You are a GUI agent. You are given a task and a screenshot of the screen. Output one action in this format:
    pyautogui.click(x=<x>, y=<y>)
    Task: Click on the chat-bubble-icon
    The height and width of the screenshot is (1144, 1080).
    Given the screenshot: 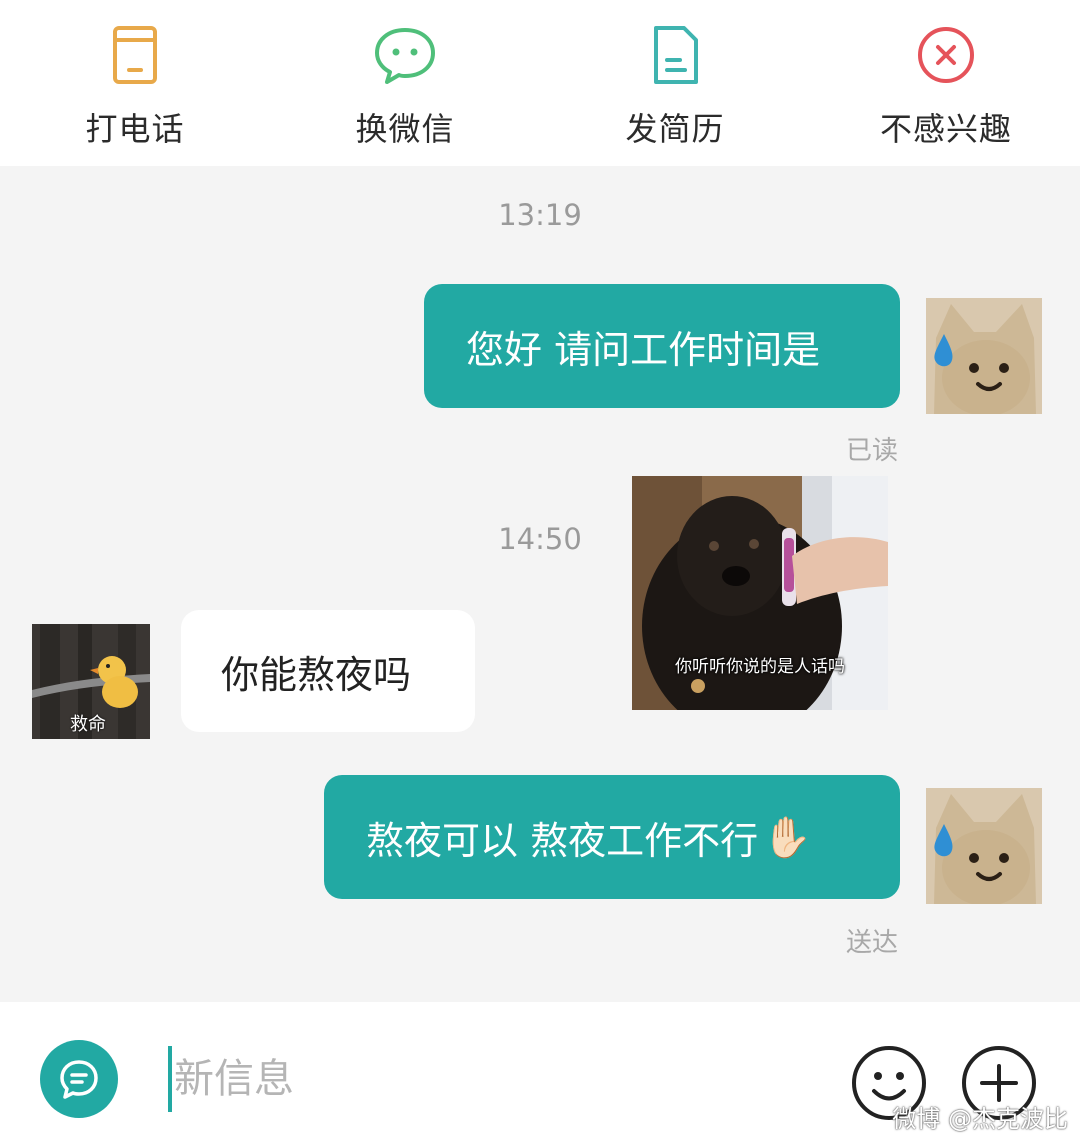 What is the action you would take?
    pyautogui.click(x=79, y=1079)
    